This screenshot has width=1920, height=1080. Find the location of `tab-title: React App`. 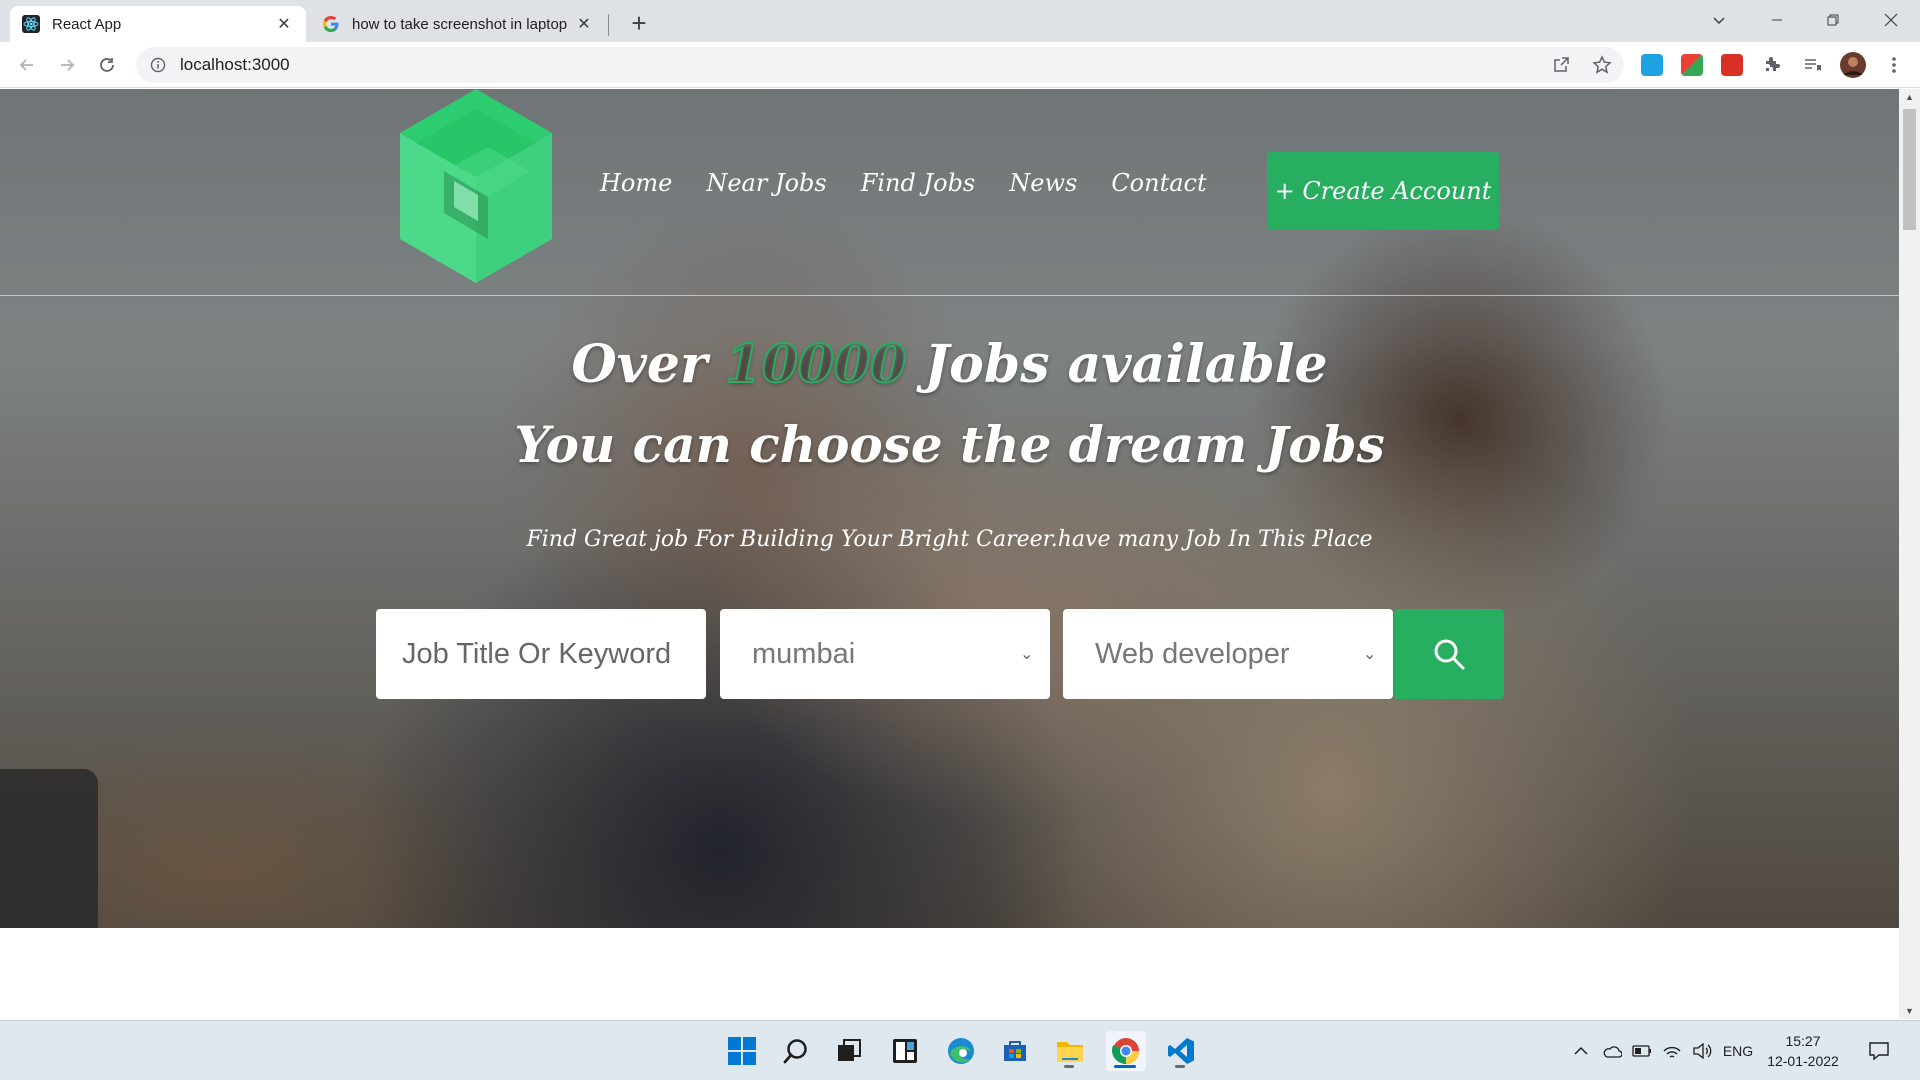

tab-title: React App is located at coordinates (87, 24).